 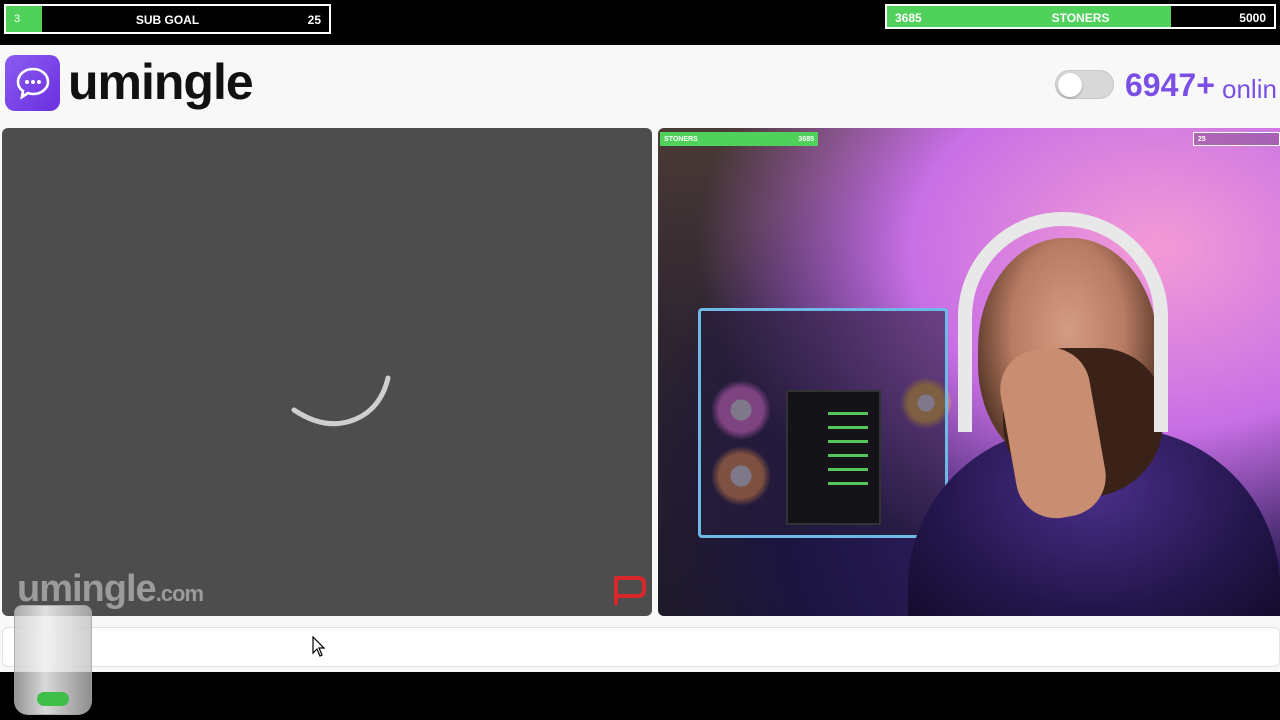 What do you see at coordinates (87, 589) in the screenshot?
I see `watermark-main: umingle` at bounding box center [87, 589].